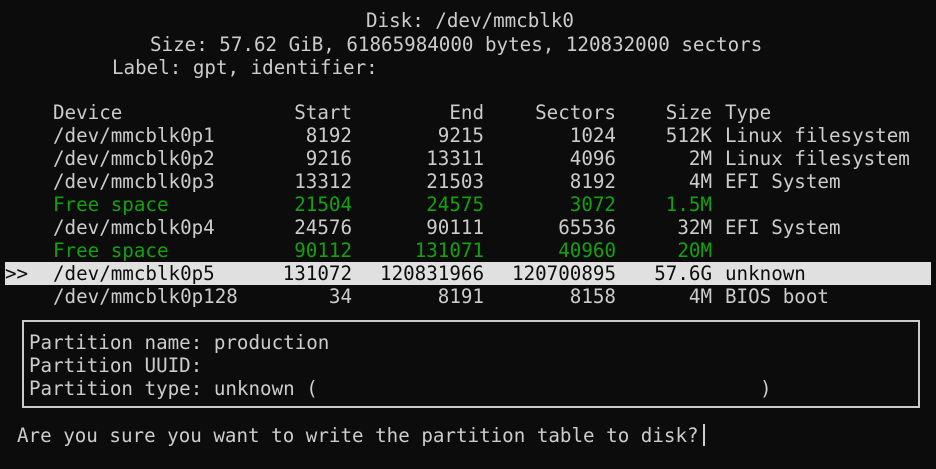 This screenshot has height=469, width=936. I want to click on column-header-size: Size, so click(688, 112).